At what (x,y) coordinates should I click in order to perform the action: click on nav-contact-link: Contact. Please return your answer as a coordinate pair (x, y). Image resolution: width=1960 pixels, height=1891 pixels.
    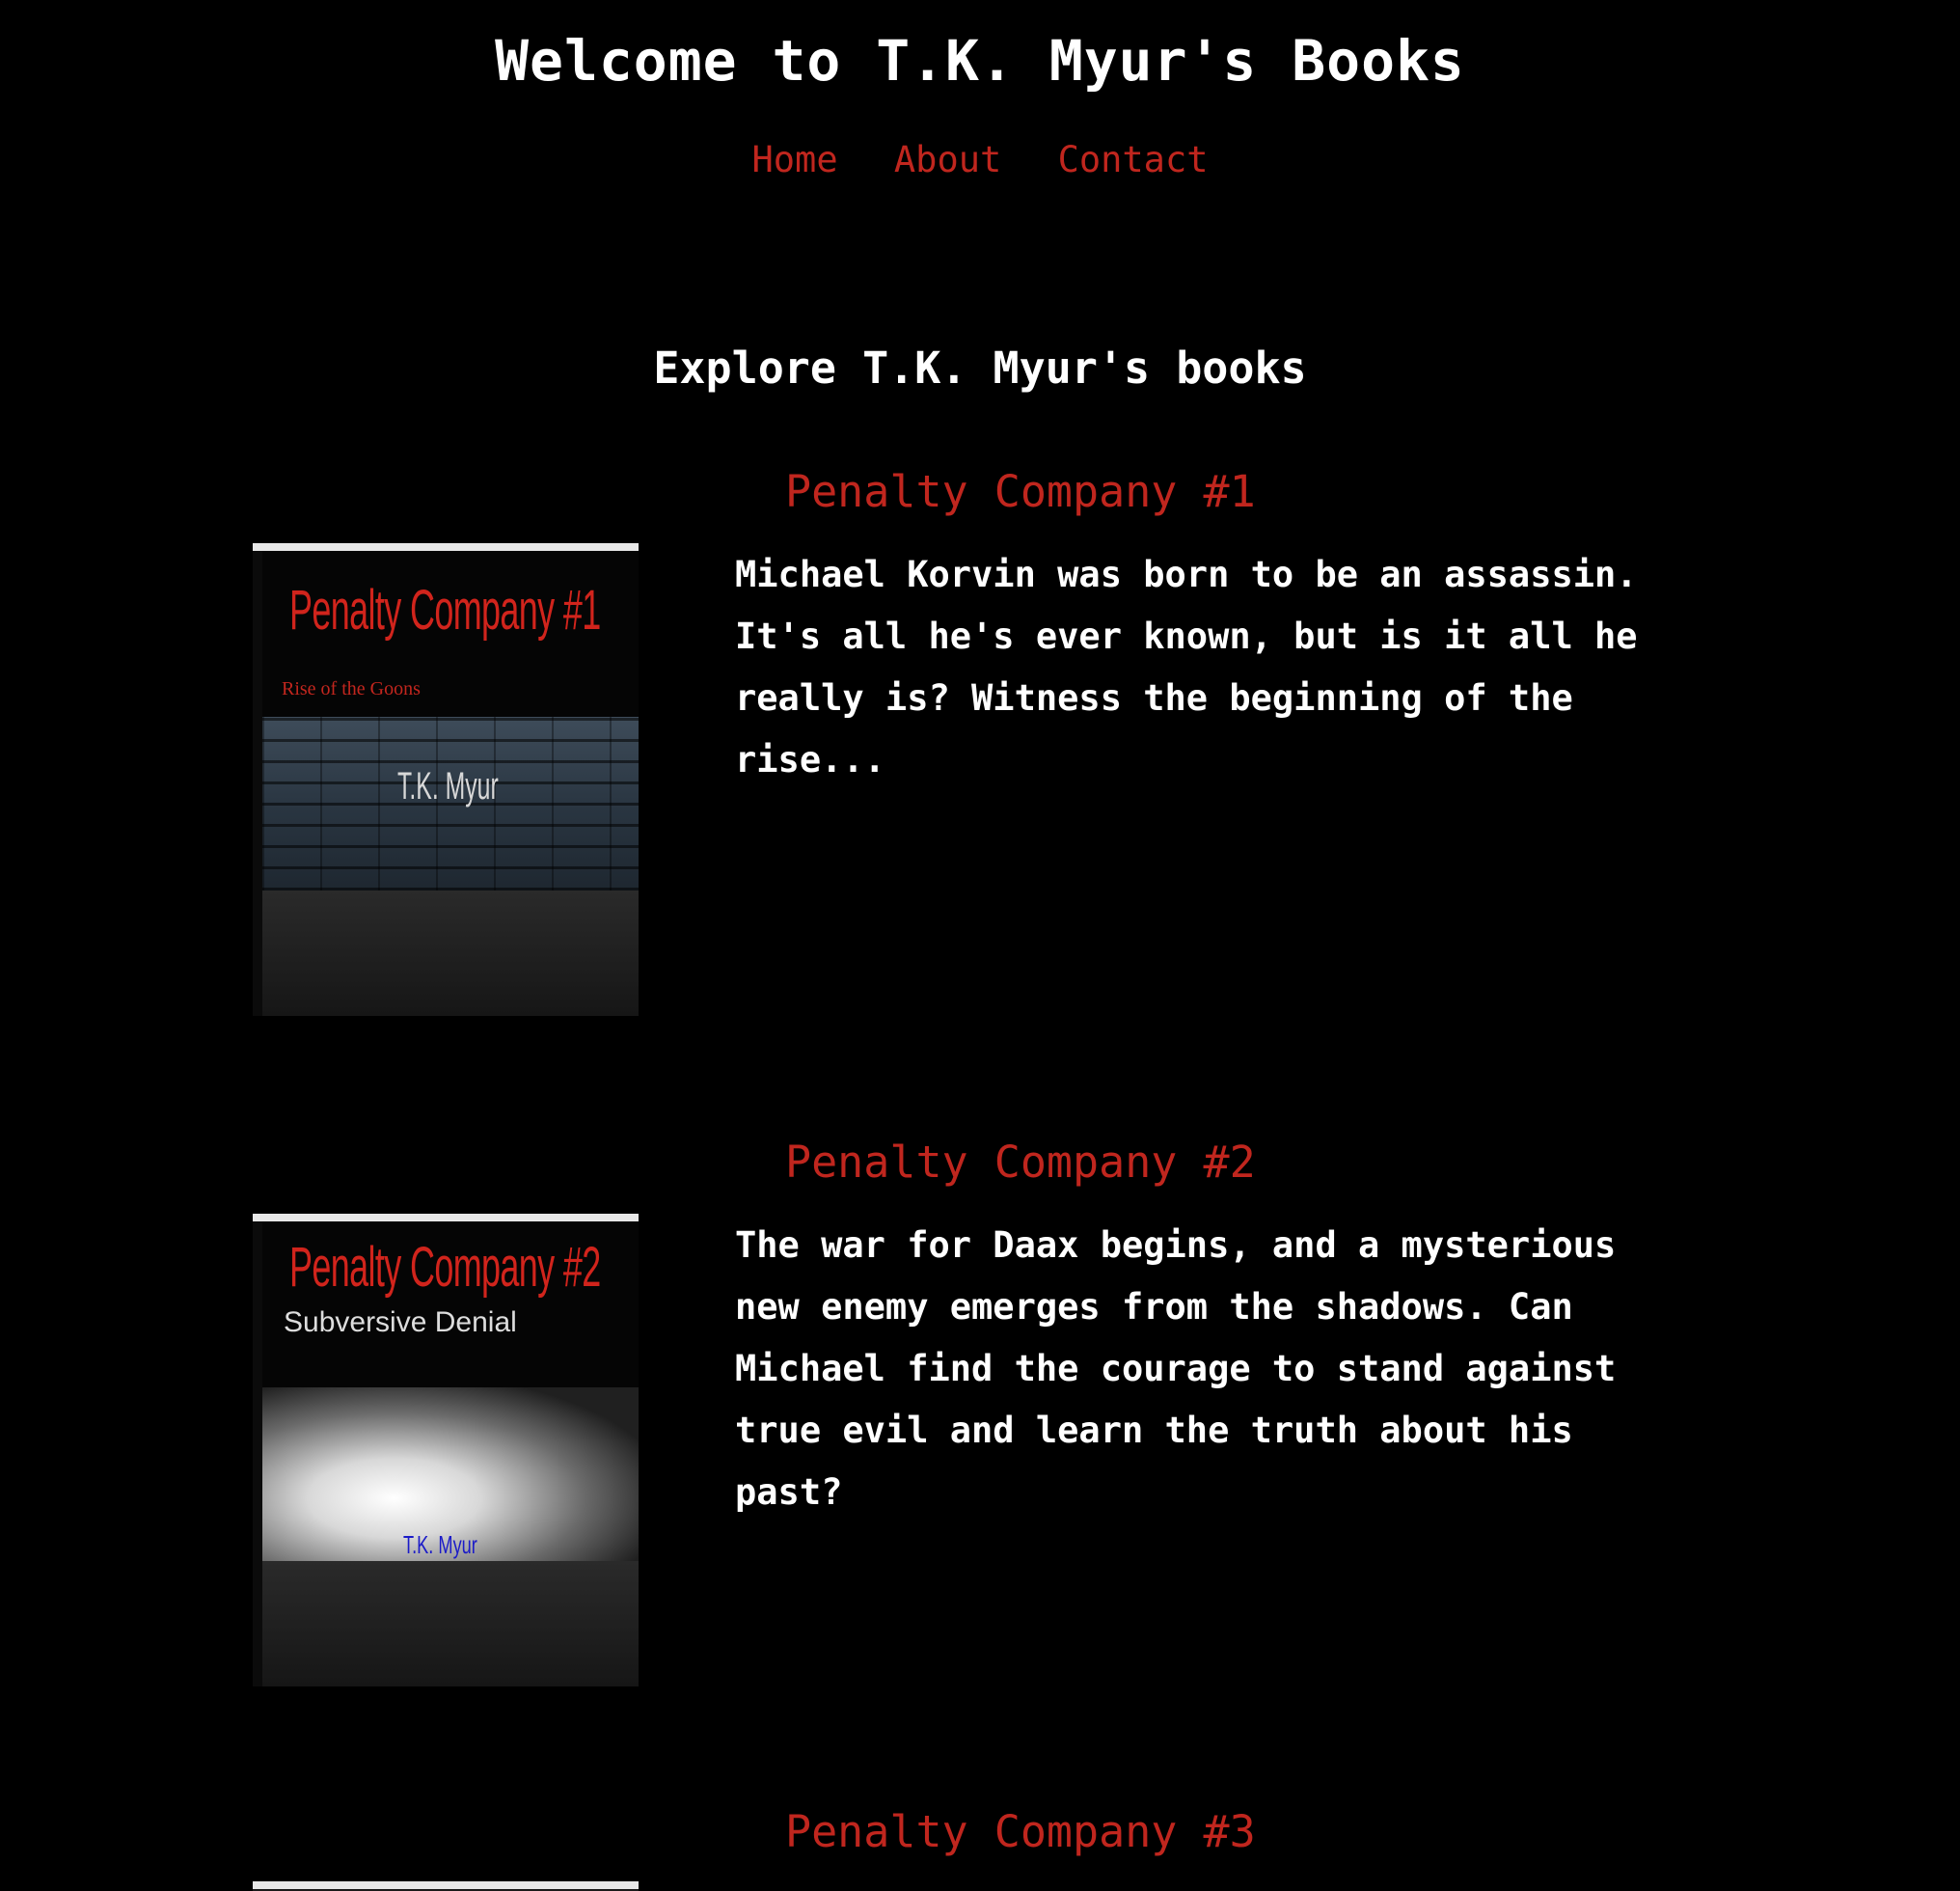
    Looking at the image, I should click on (1133, 159).